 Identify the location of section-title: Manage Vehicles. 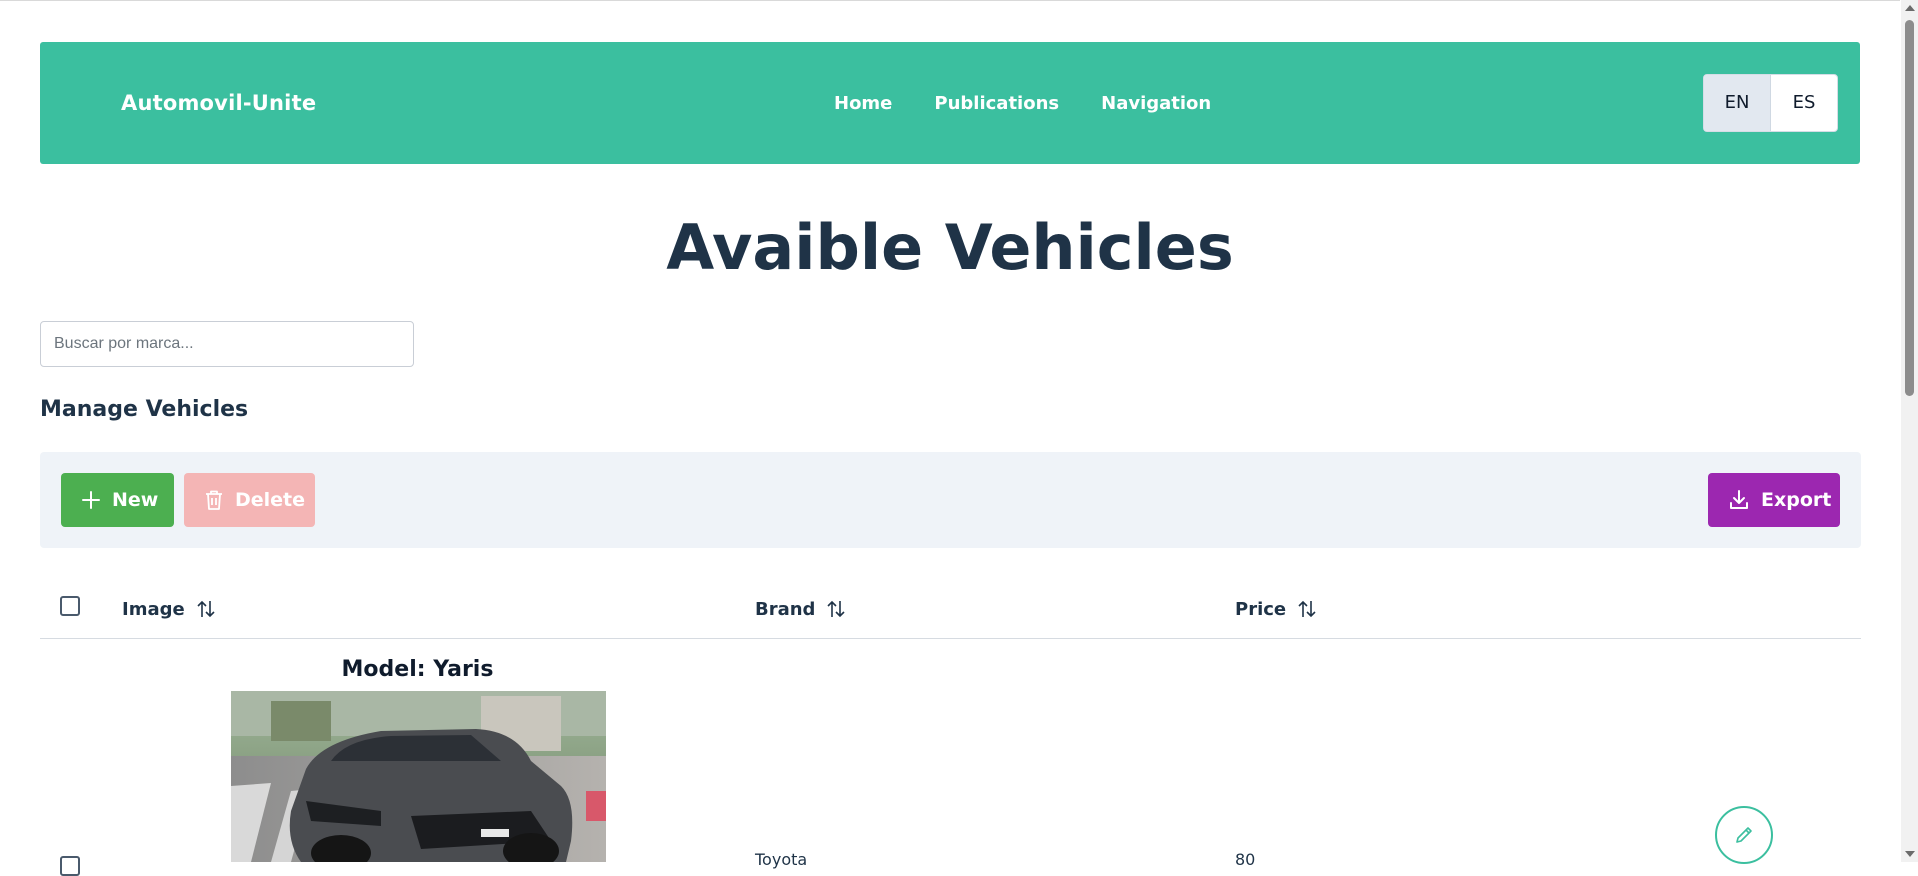
(144, 409).